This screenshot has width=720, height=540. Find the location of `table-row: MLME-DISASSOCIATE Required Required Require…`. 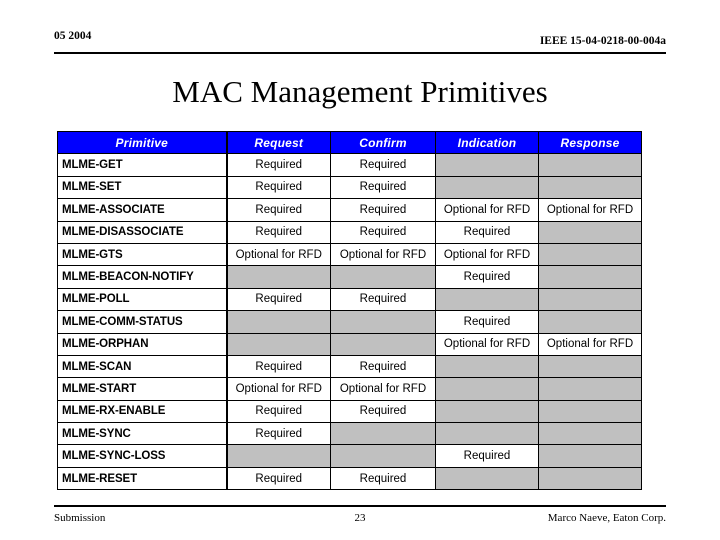

table-row: MLME-DISASSOCIATE Required Required Require… is located at coordinates (349, 232).